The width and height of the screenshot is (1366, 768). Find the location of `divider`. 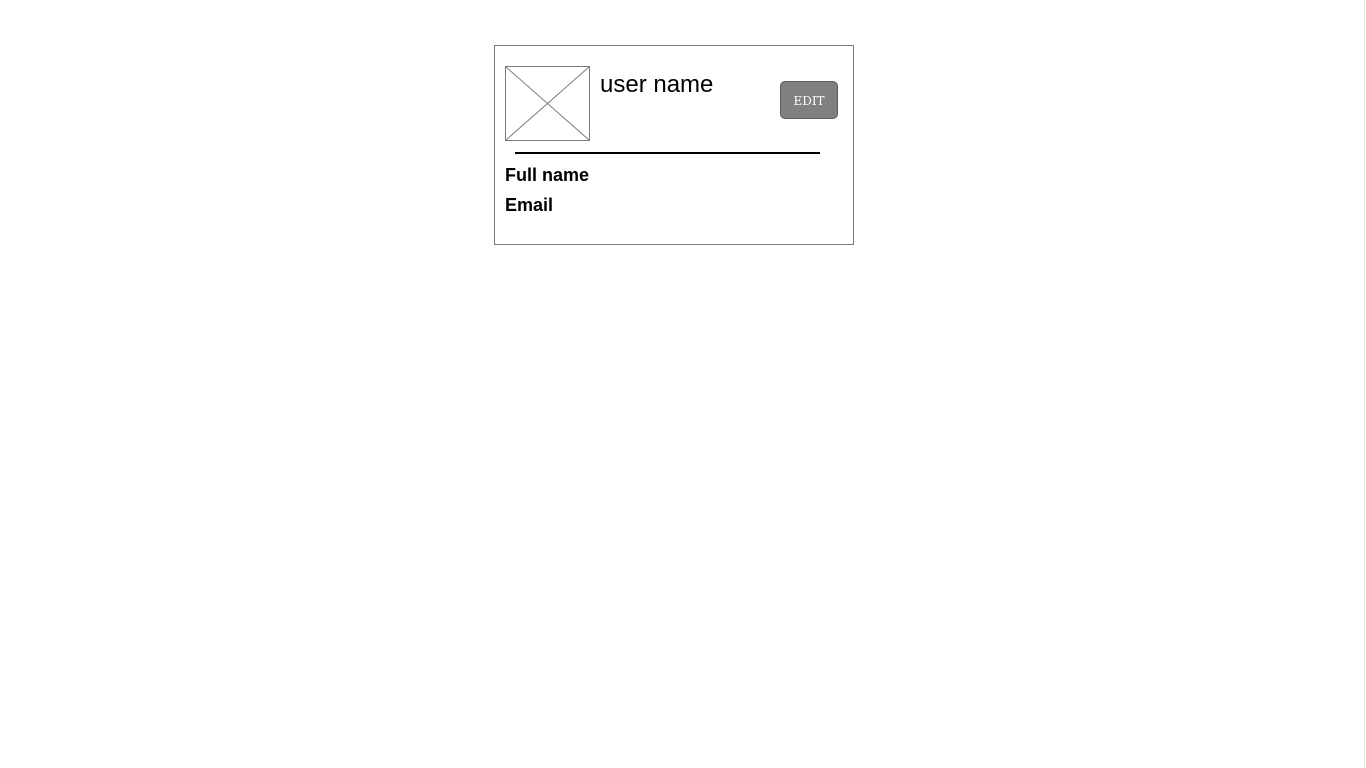

divider is located at coordinates (667, 153).